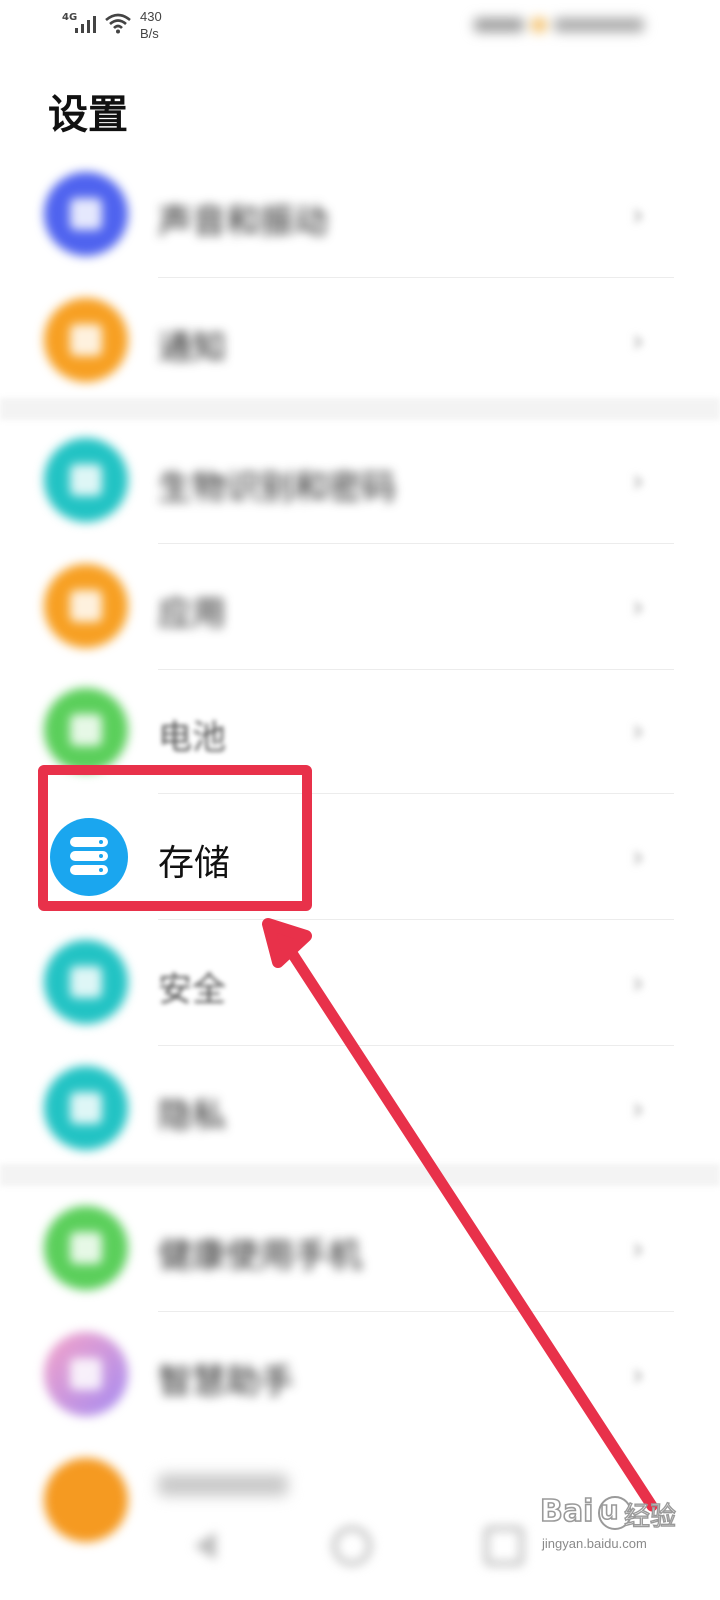  What do you see at coordinates (192, 990) in the screenshot?
I see `settings-item-label: 安全` at bounding box center [192, 990].